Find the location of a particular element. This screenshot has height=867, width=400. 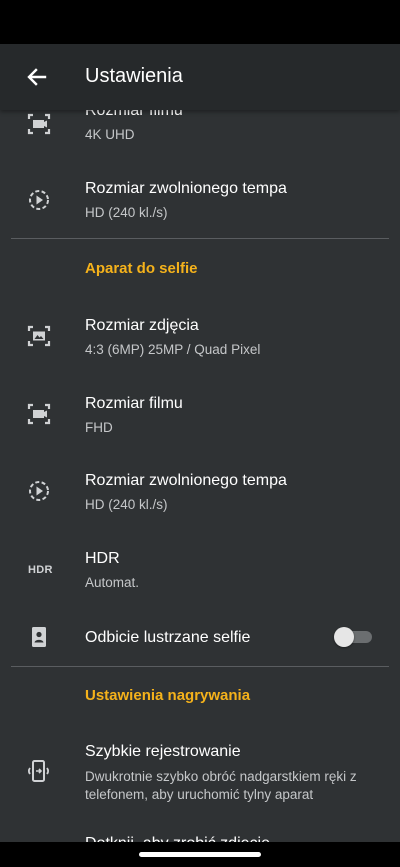

navigation-bar is located at coordinates (200, 854).